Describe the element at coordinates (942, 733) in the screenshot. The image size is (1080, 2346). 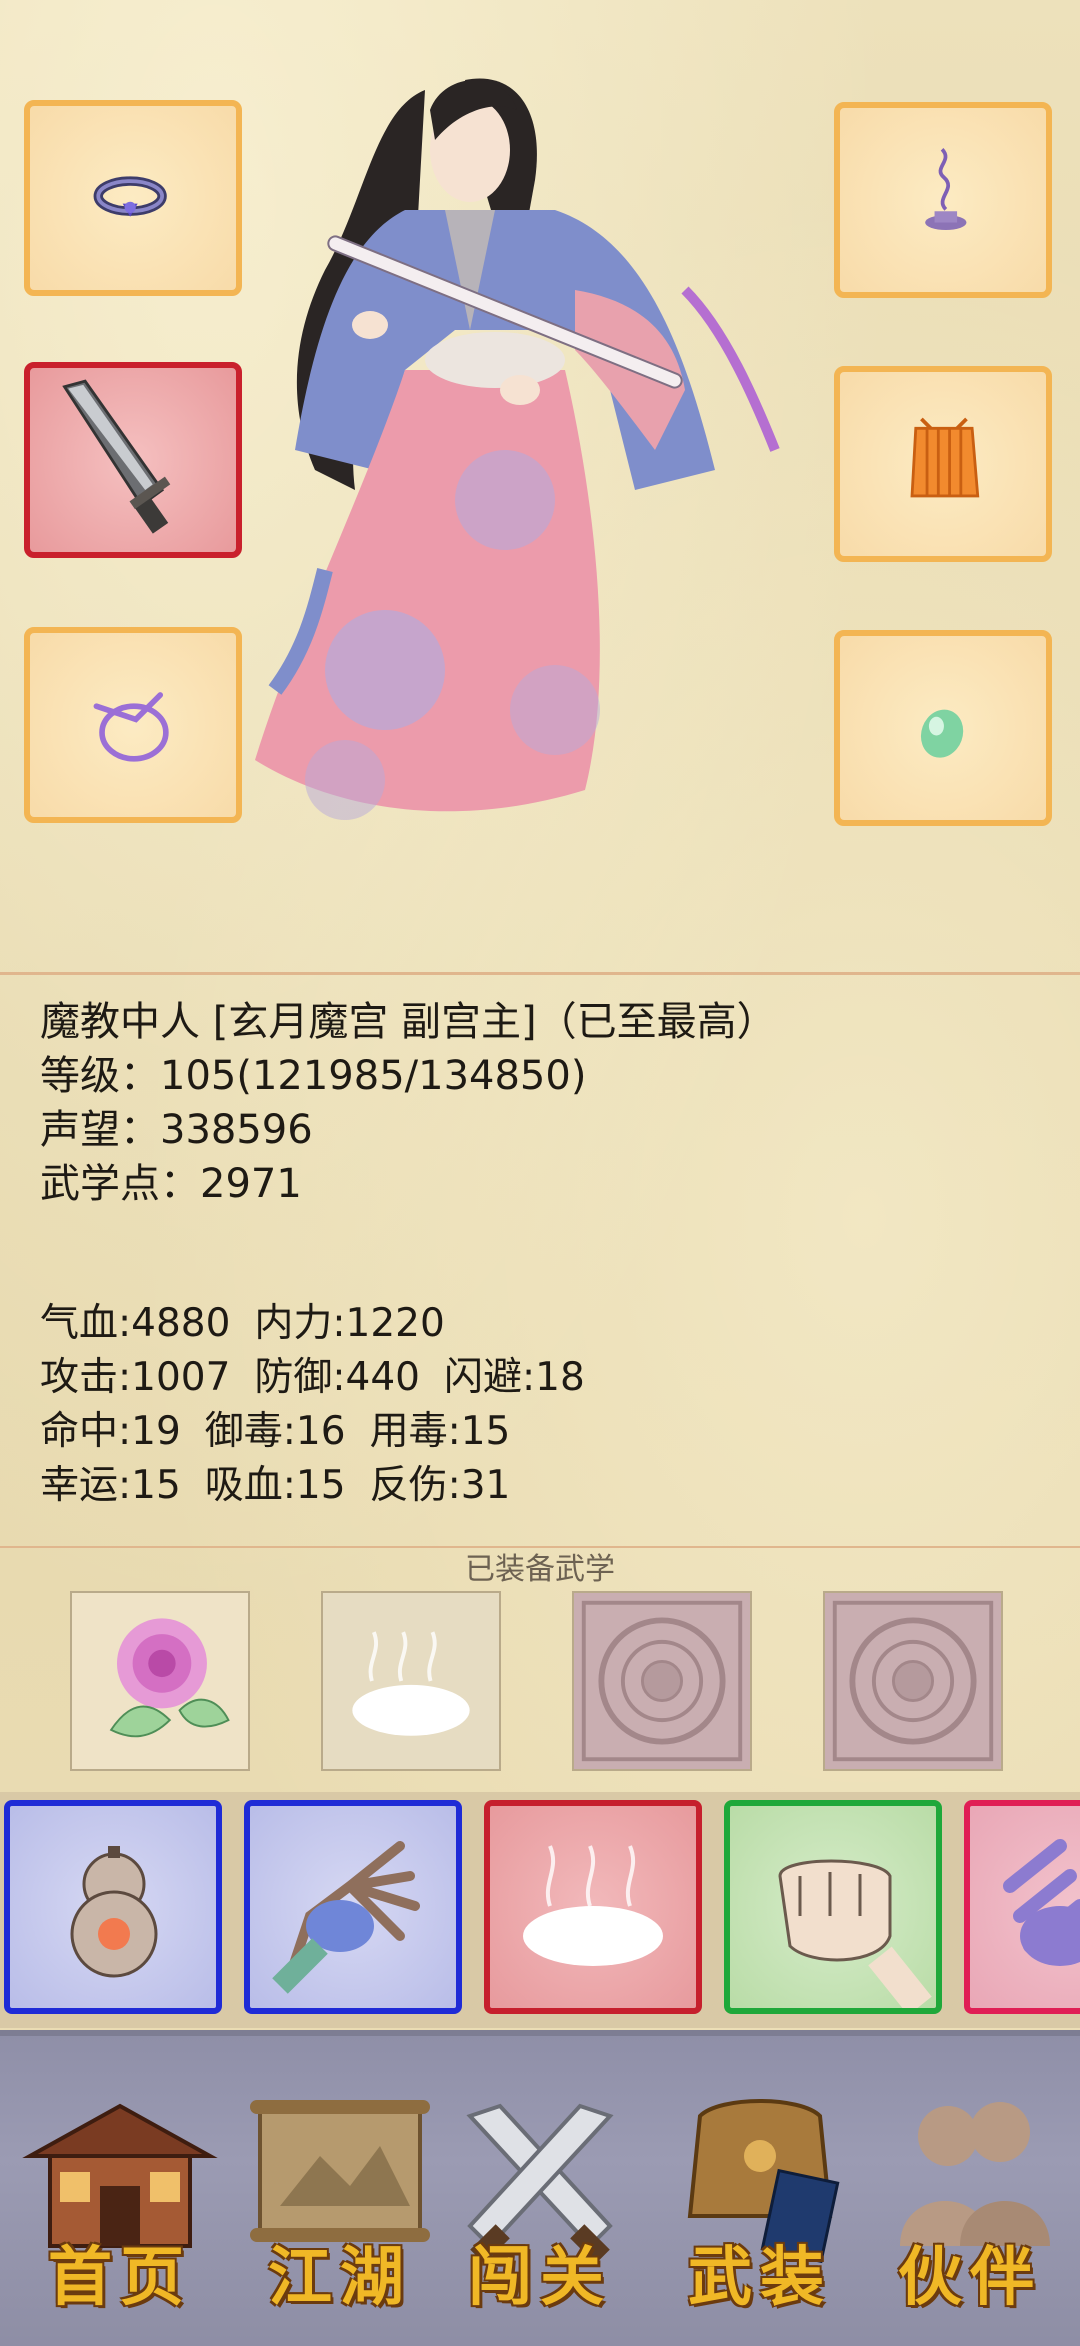
I see `jade-icon` at that location.